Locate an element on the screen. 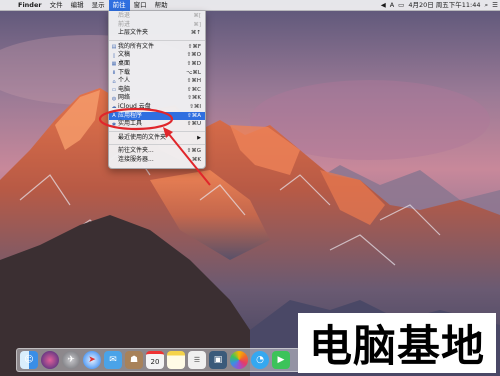 This screenshot has height=376, width=500. mail-icon: ✉ is located at coordinates (113, 360).